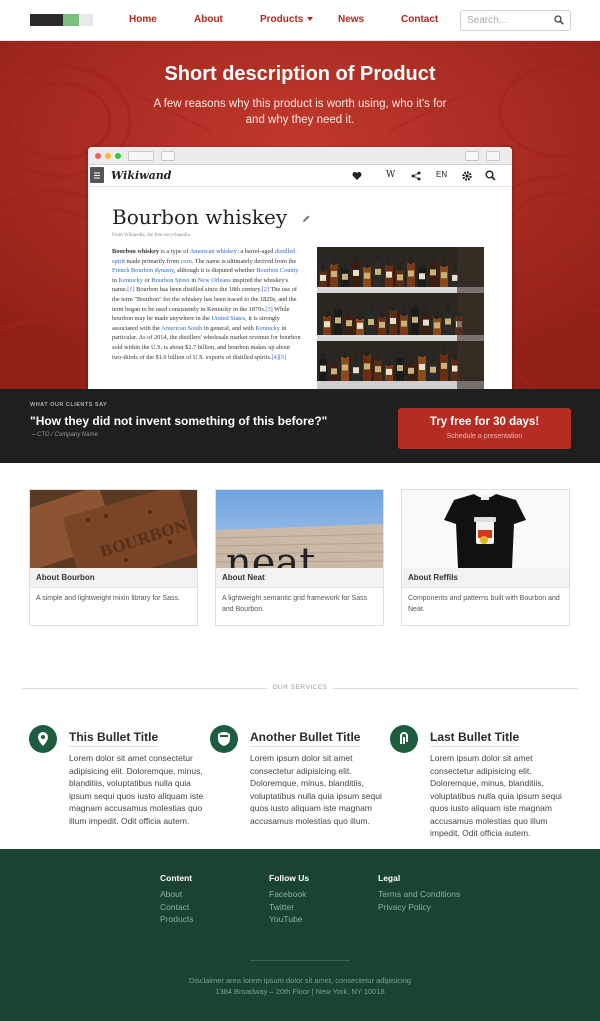 The width and height of the screenshot is (600, 1021). I want to click on footer-link-privacy: Privacy Policy, so click(419, 907).